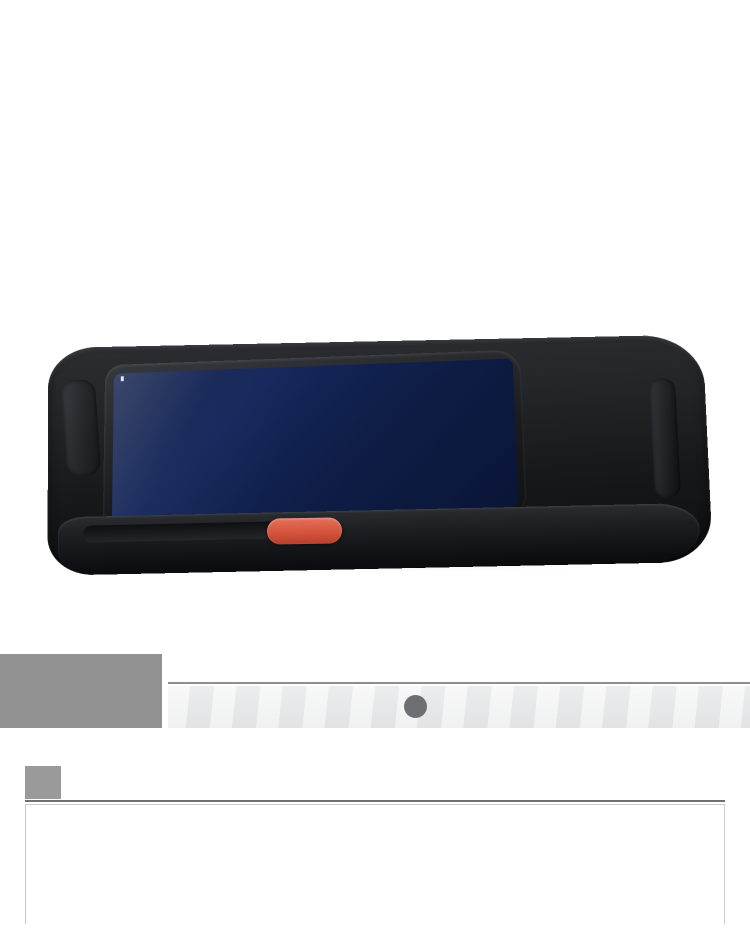 The width and height of the screenshot is (750, 934). What do you see at coordinates (375, 801) in the screenshot?
I see `structural-heading-rule` at bounding box center [375, 801].